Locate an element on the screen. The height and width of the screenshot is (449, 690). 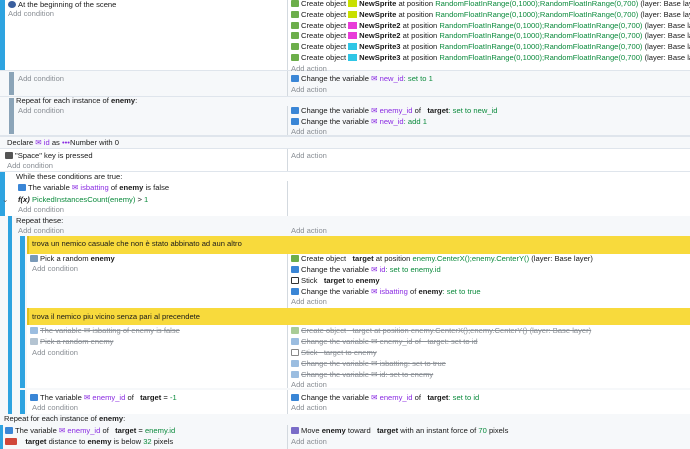
condition-pick-random: Pick a random enemy is located at coordinates (72, 259).